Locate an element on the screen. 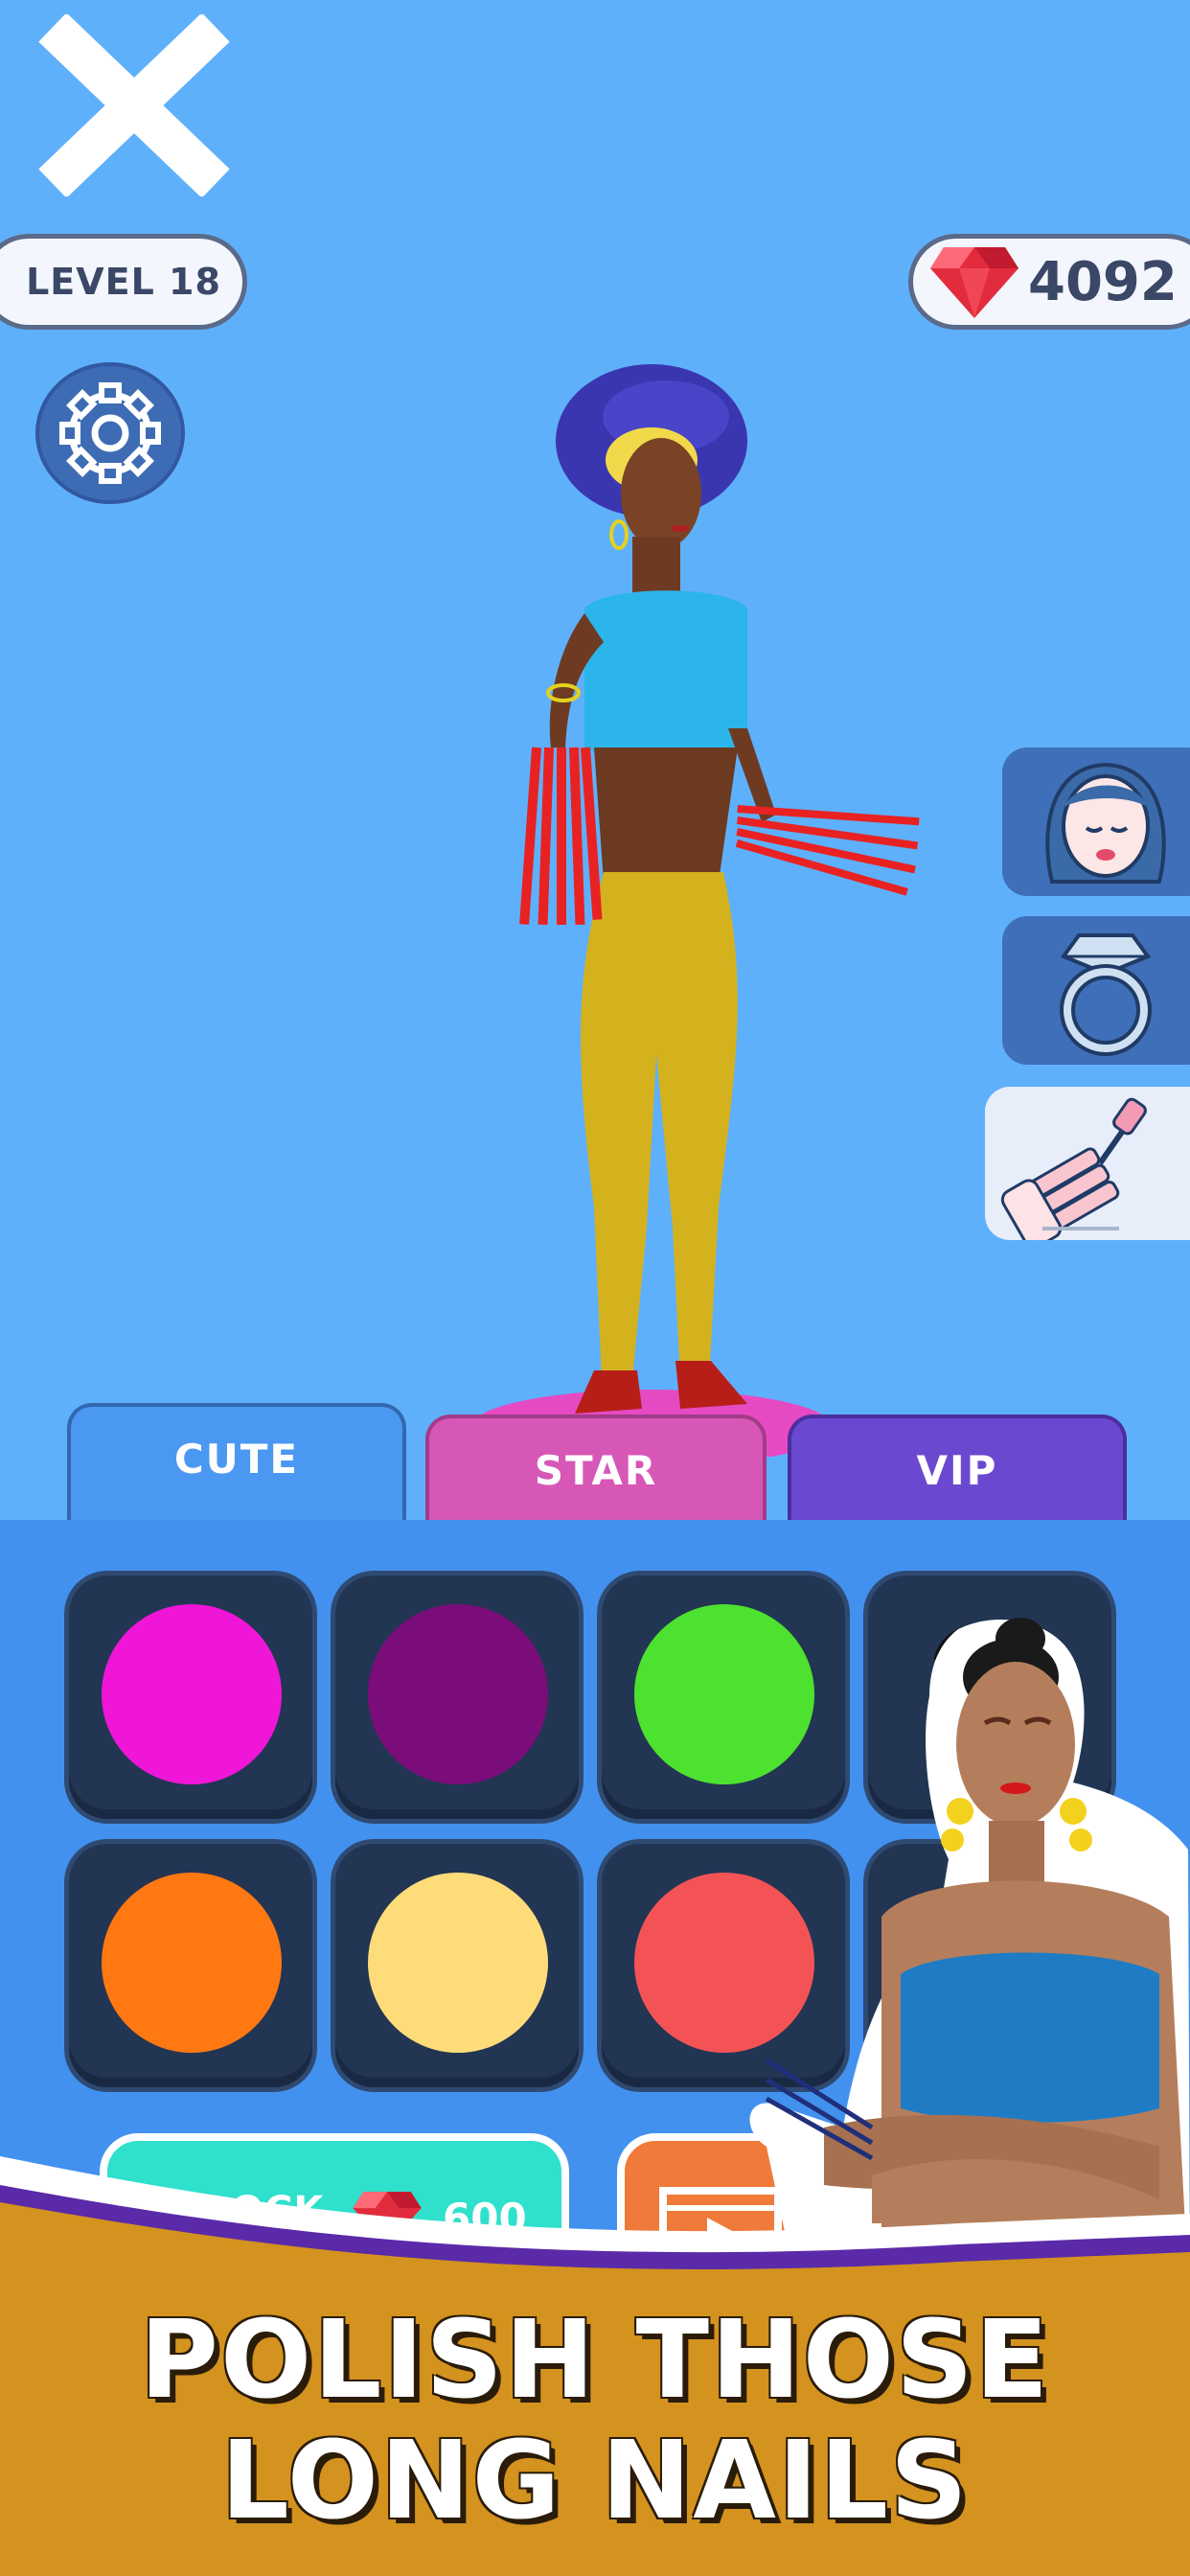 The height and width of the screenshot is (2576, 1190). gems-value: 4092 is located at coordinates (1103, 281).